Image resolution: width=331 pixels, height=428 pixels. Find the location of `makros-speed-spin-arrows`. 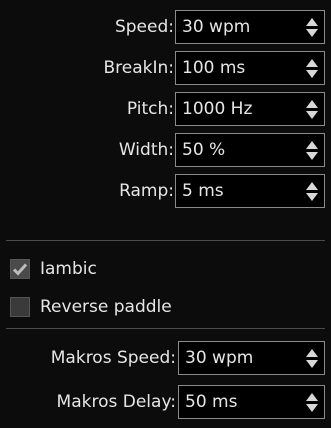

makros-speed-spin-arrows is located at coordinates (312, 358).